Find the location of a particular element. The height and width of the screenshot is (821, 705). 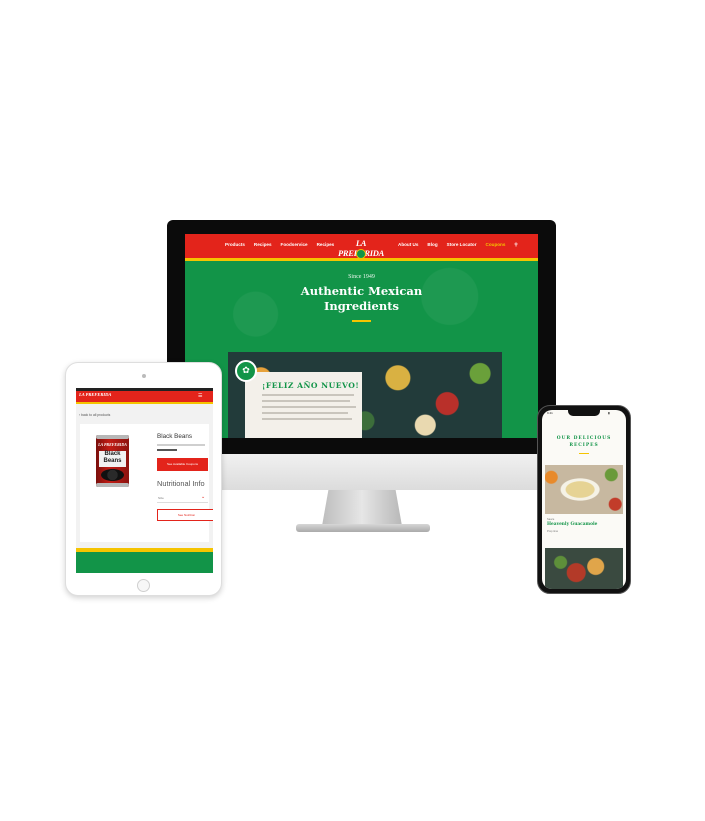

phone-time: 9:41 is located at coordinates (550, 413).